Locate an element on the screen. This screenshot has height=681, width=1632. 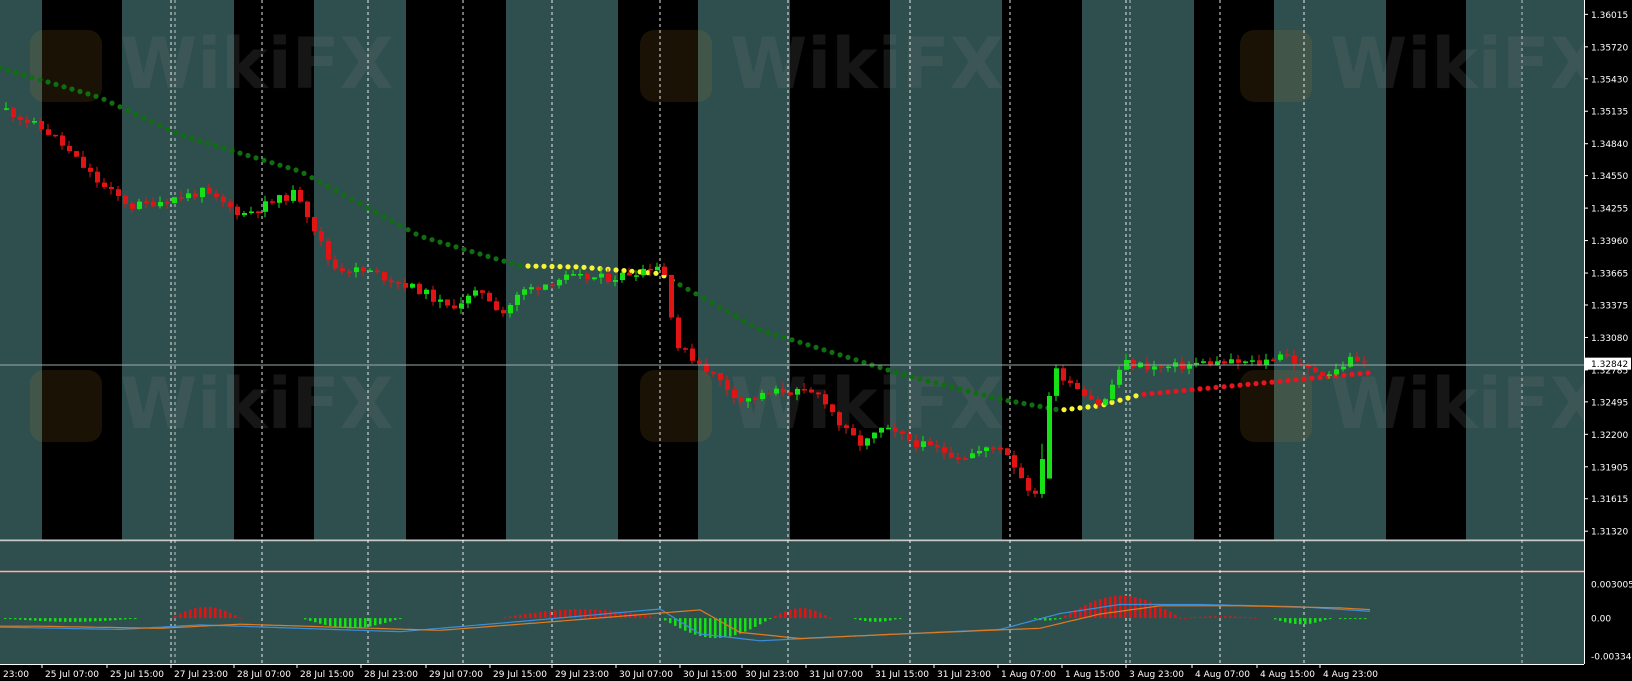
price-tick-label: 1.35720 is located at coordinates (1609, 48).